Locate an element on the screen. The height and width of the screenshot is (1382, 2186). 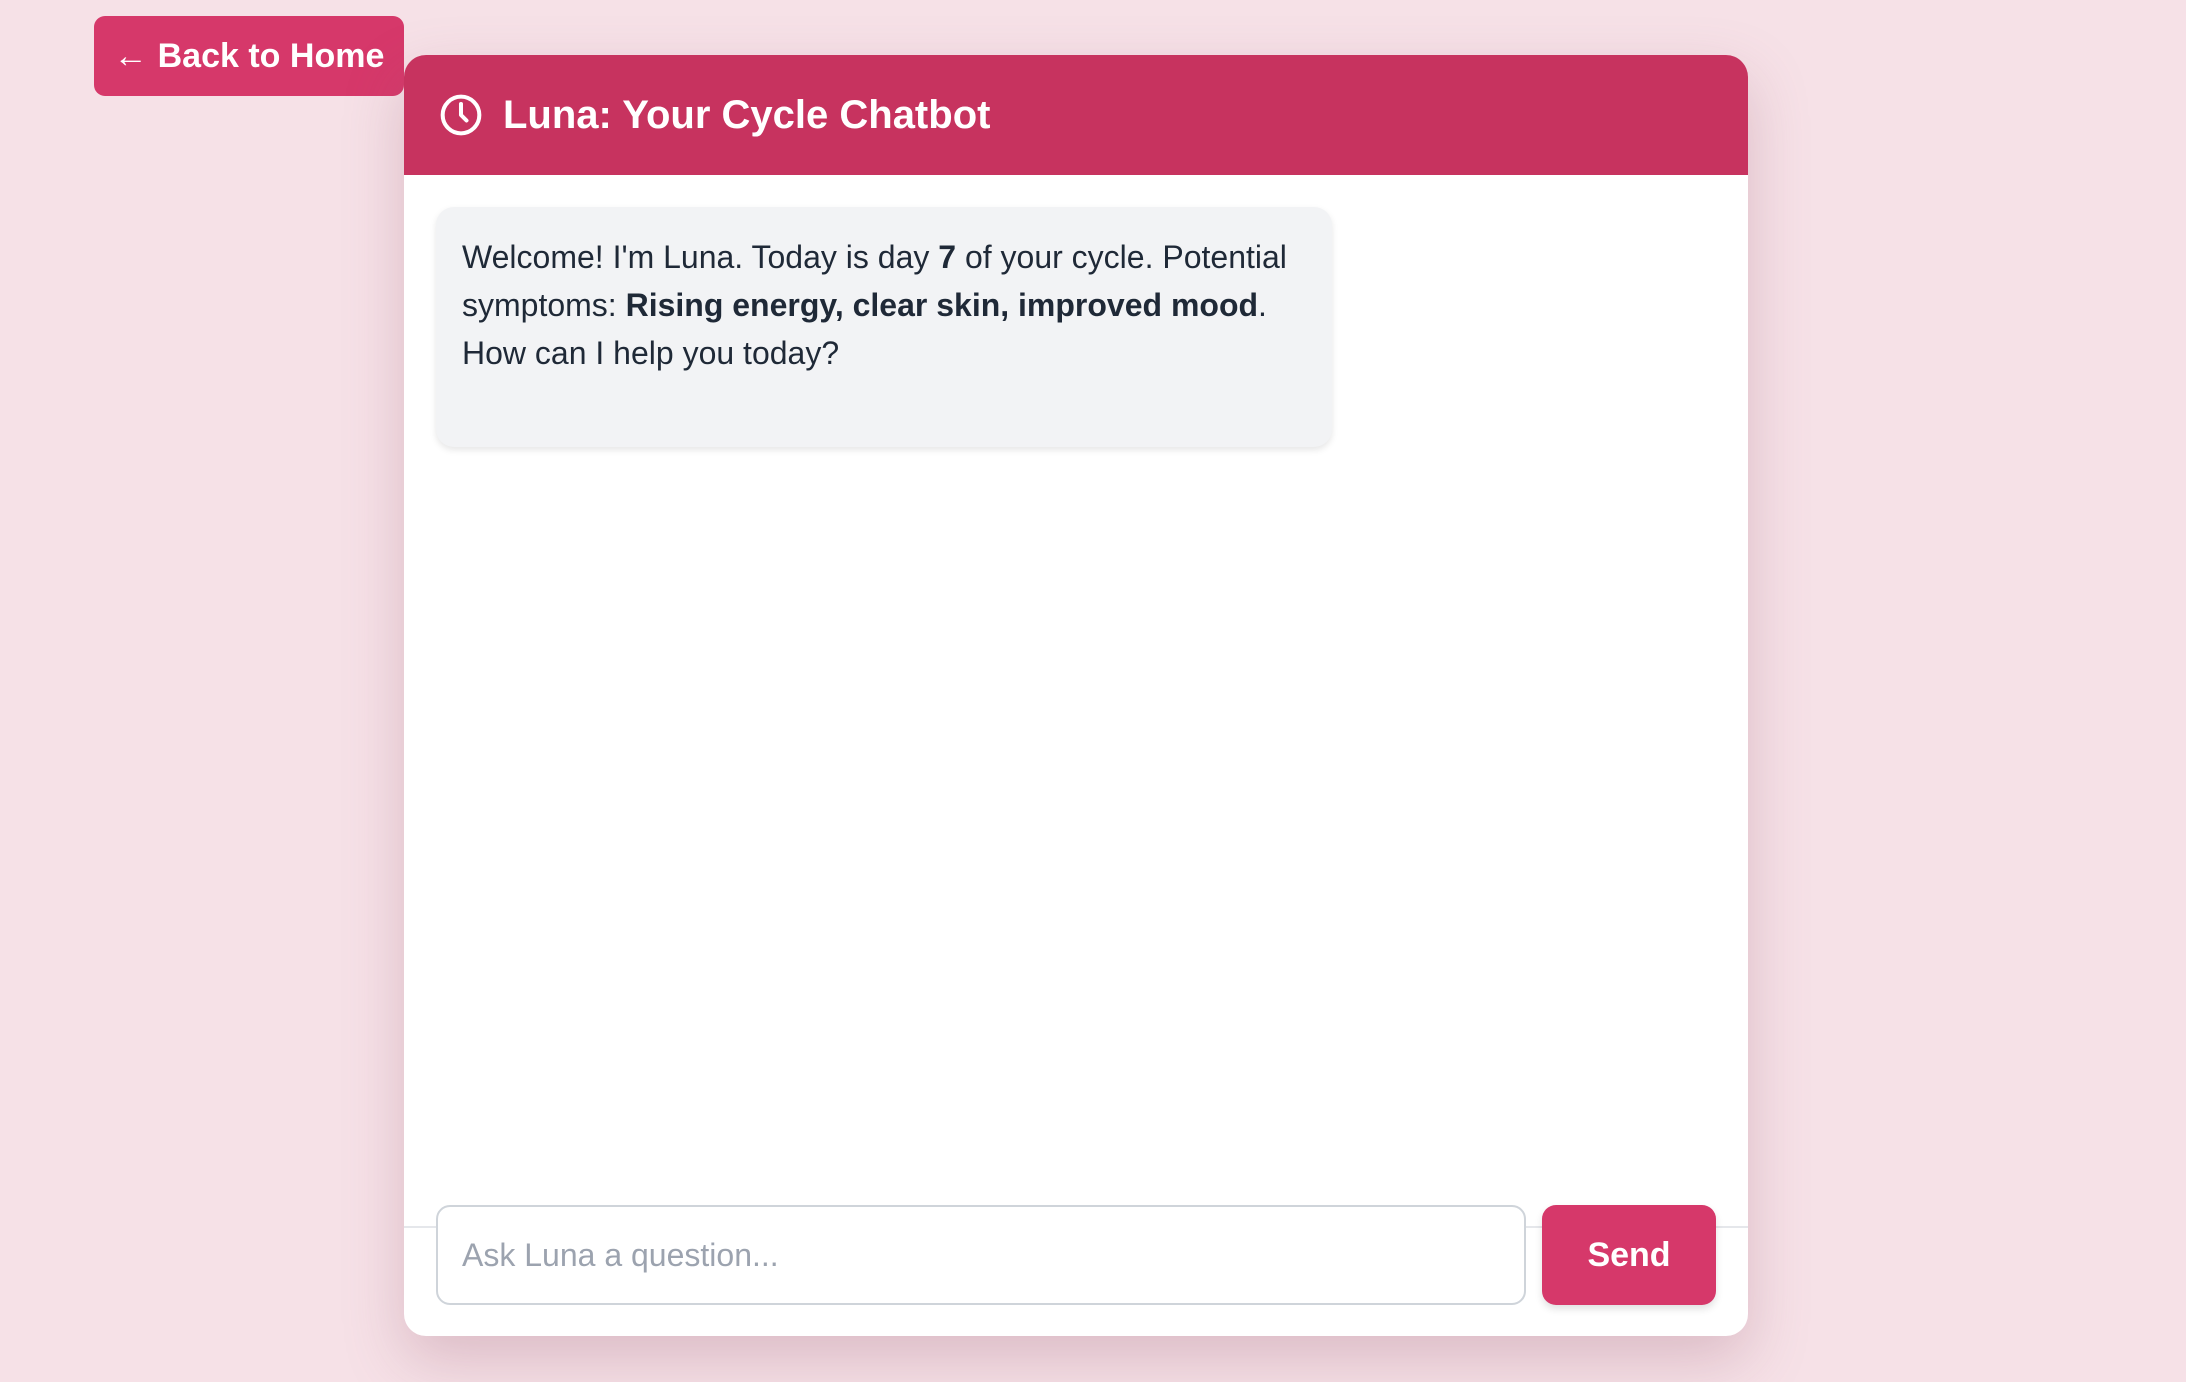
question-input is located at coordinates (981, 1255).